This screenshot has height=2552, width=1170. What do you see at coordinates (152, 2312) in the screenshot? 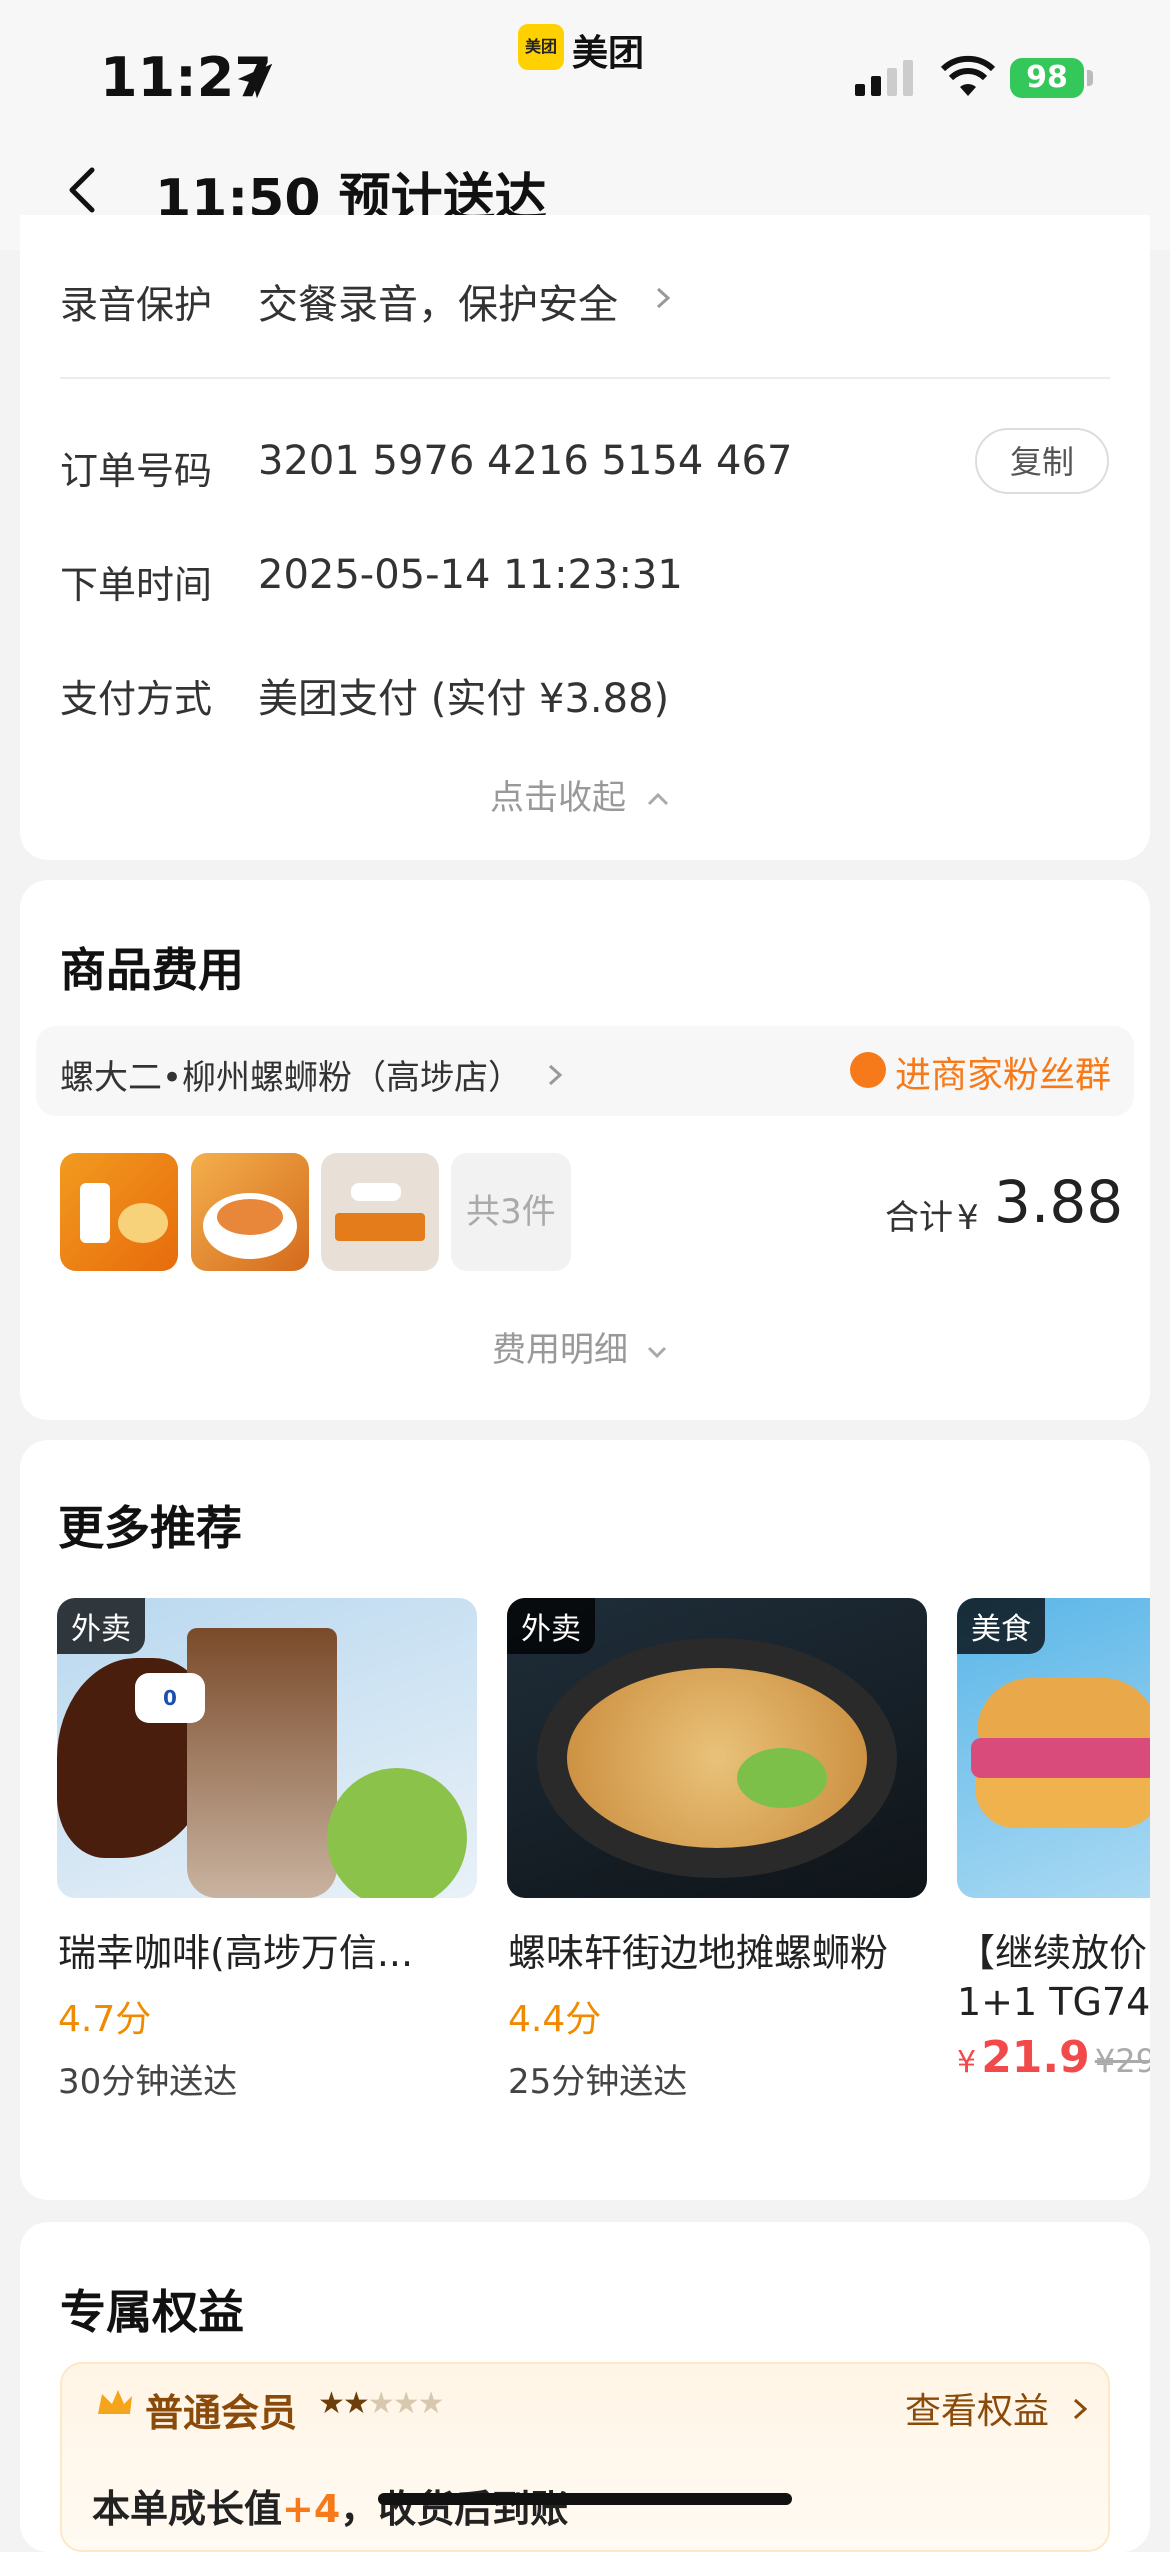
I see `benefits-section-title: 专属权益` at bounding box center [152, 2312].